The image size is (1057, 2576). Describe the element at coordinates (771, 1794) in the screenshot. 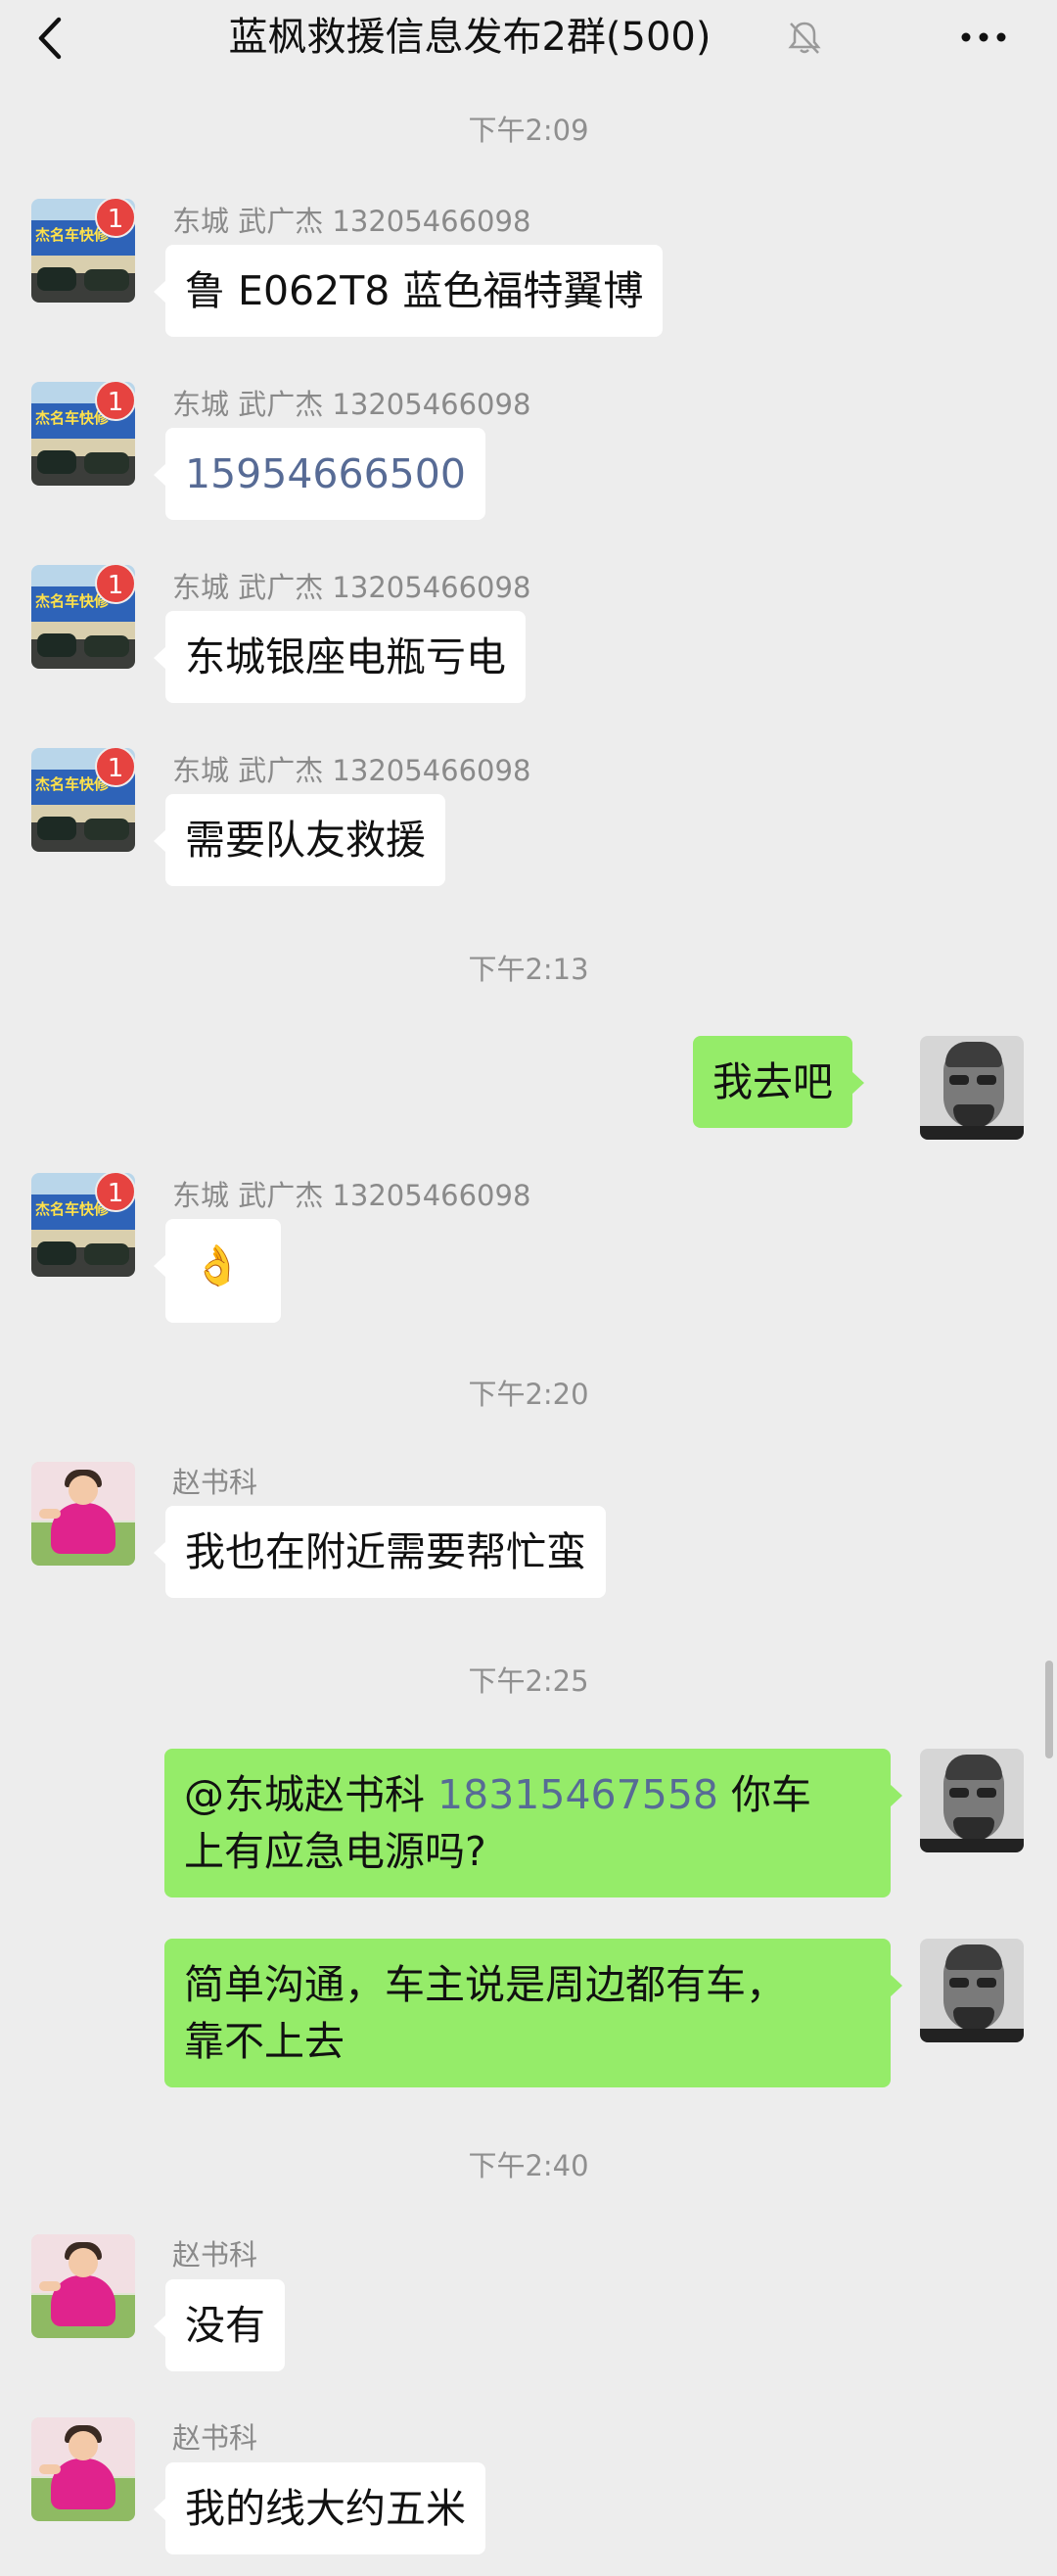

I see `message-text: 你车` at that location.